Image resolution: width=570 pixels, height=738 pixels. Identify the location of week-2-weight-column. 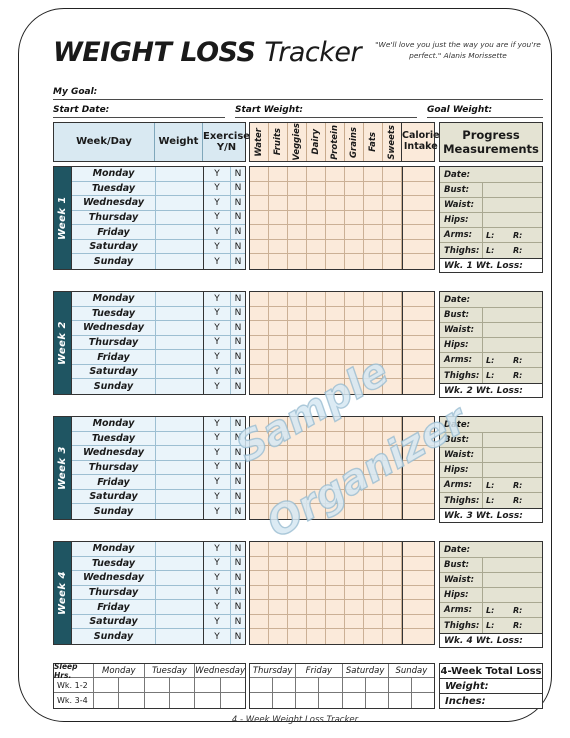
(180, 343).